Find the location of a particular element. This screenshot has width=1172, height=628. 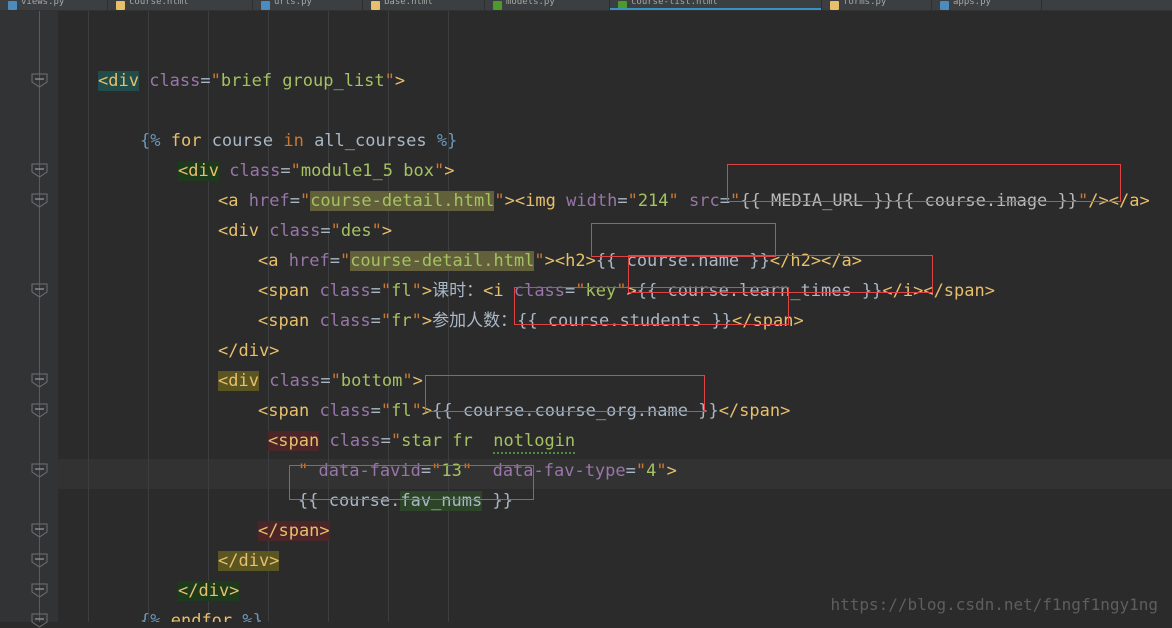

code-line-13: <span class="star fr notlogin is located at coordinates (317, 441).